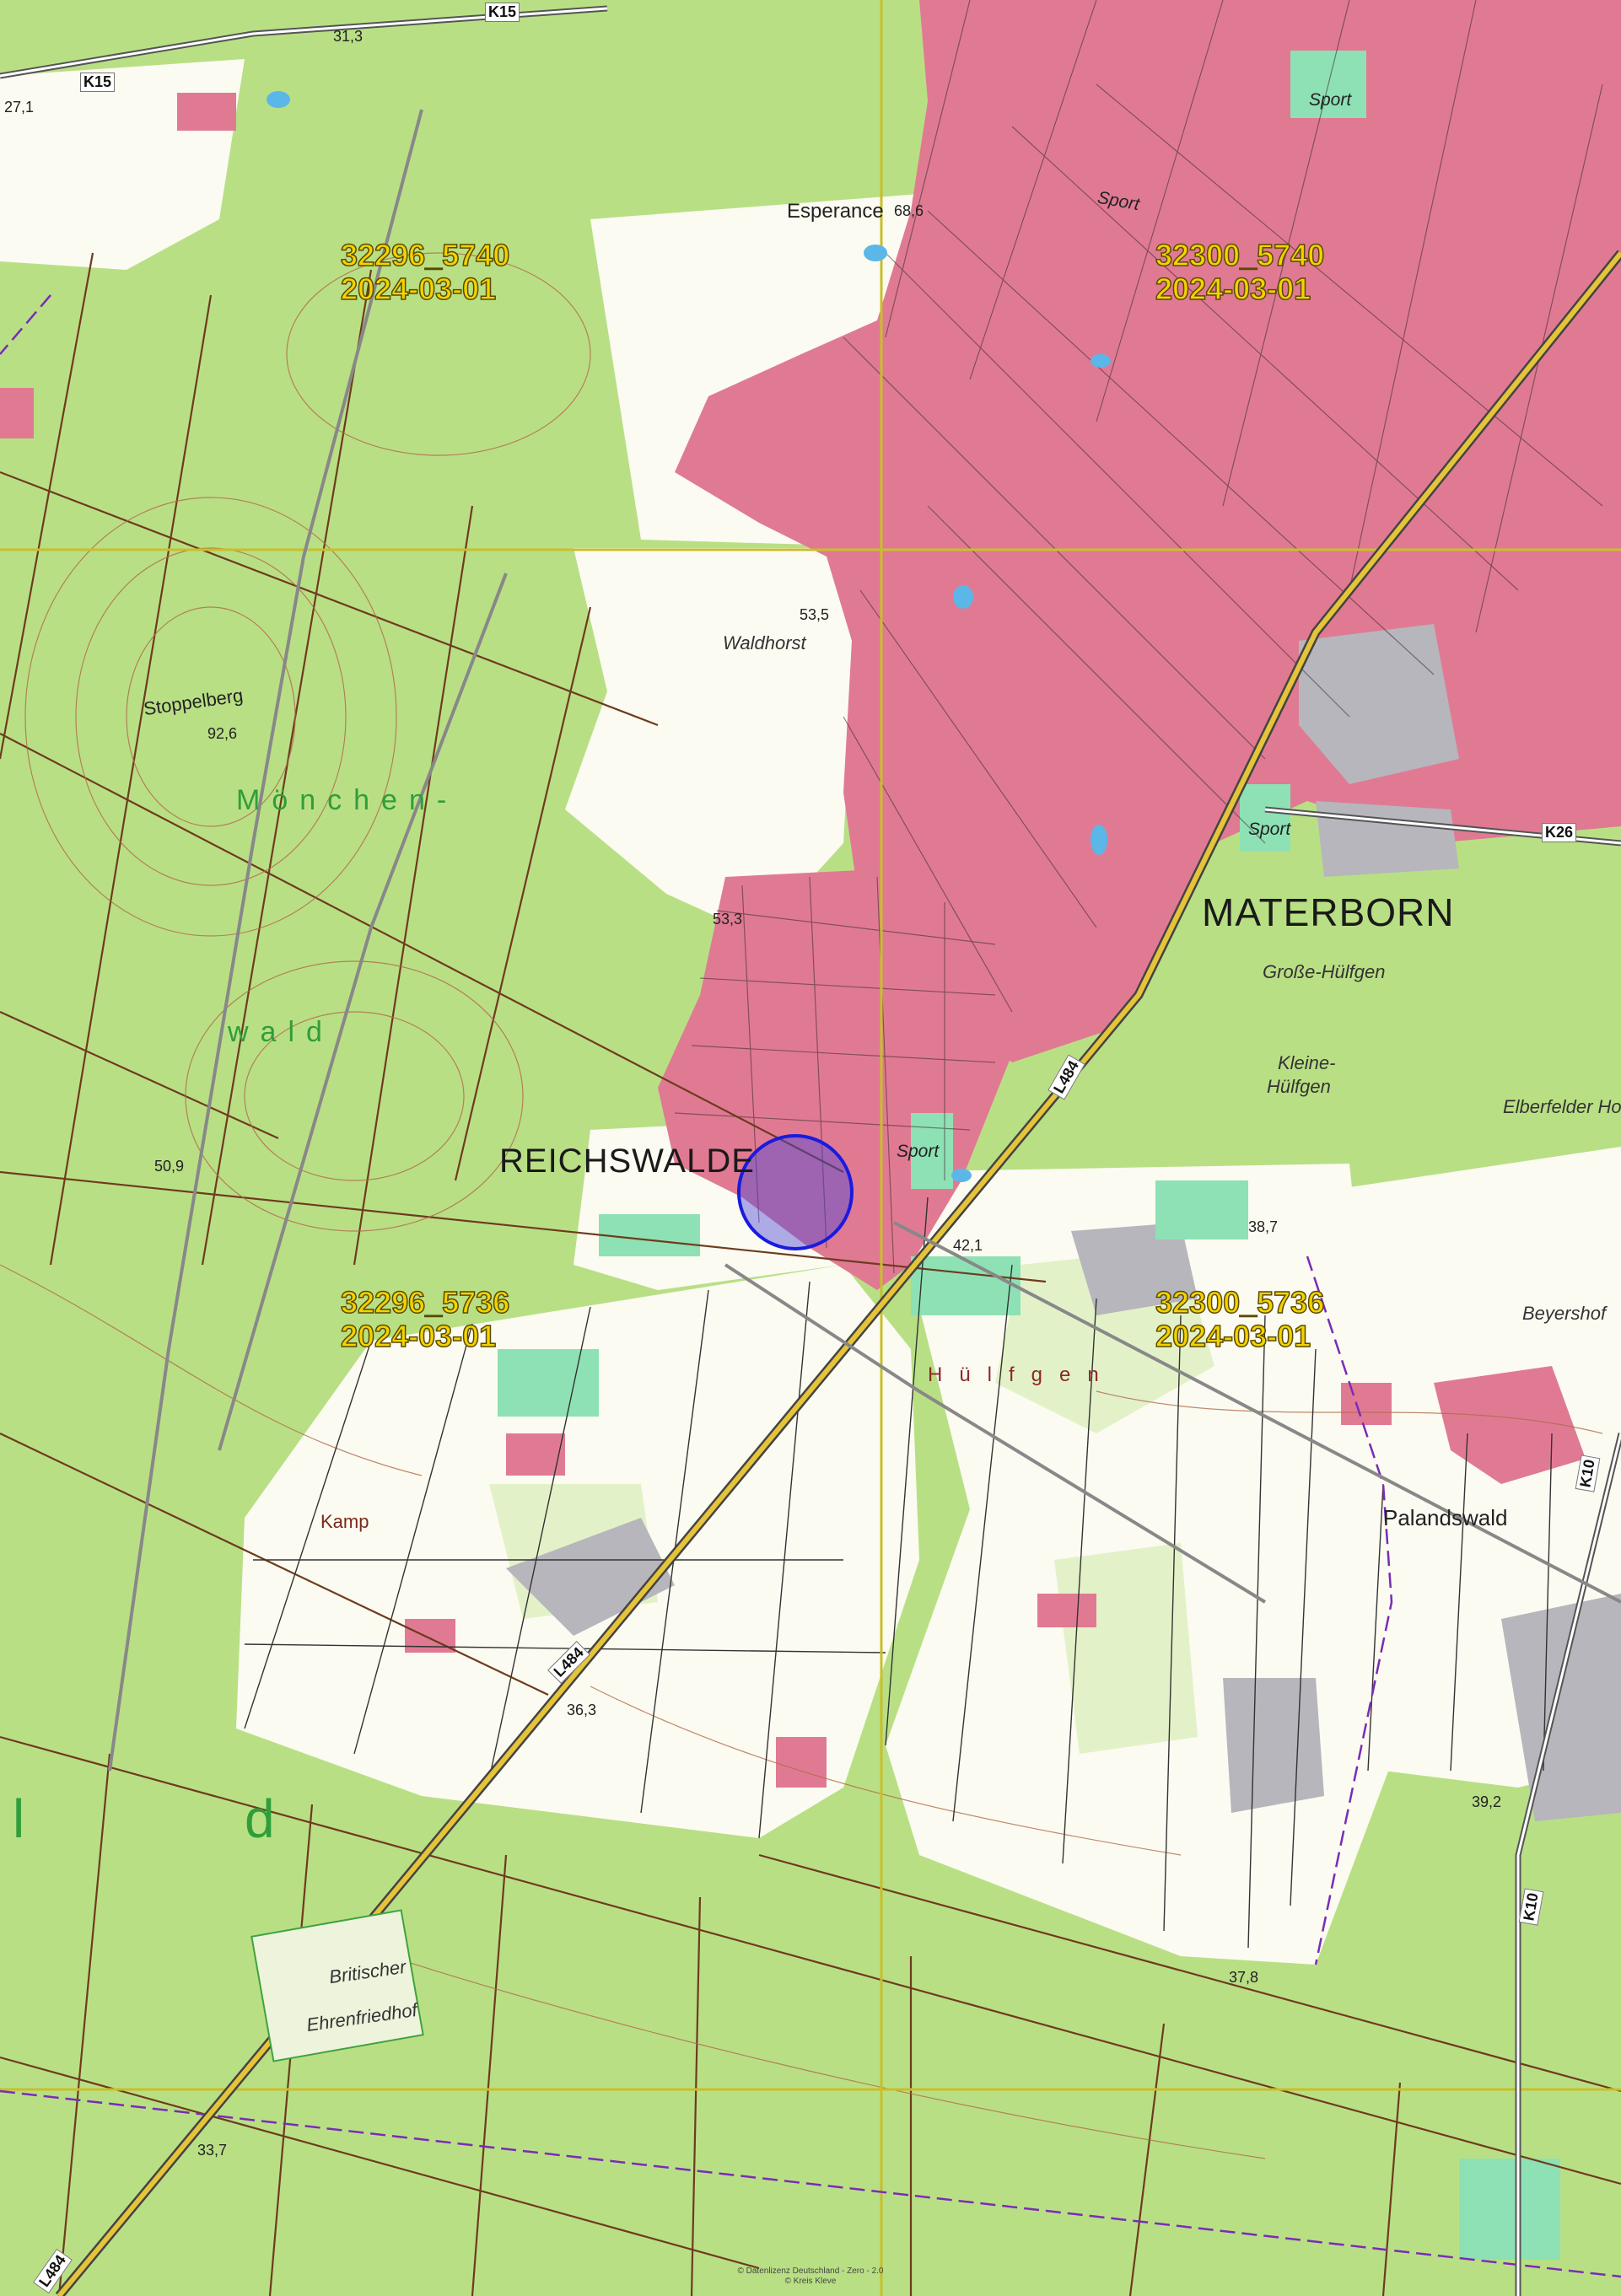  What do you see at coordinates (795, 1192) in the screenshot?
I see `location-marker` at bounding box center [795, 1192].